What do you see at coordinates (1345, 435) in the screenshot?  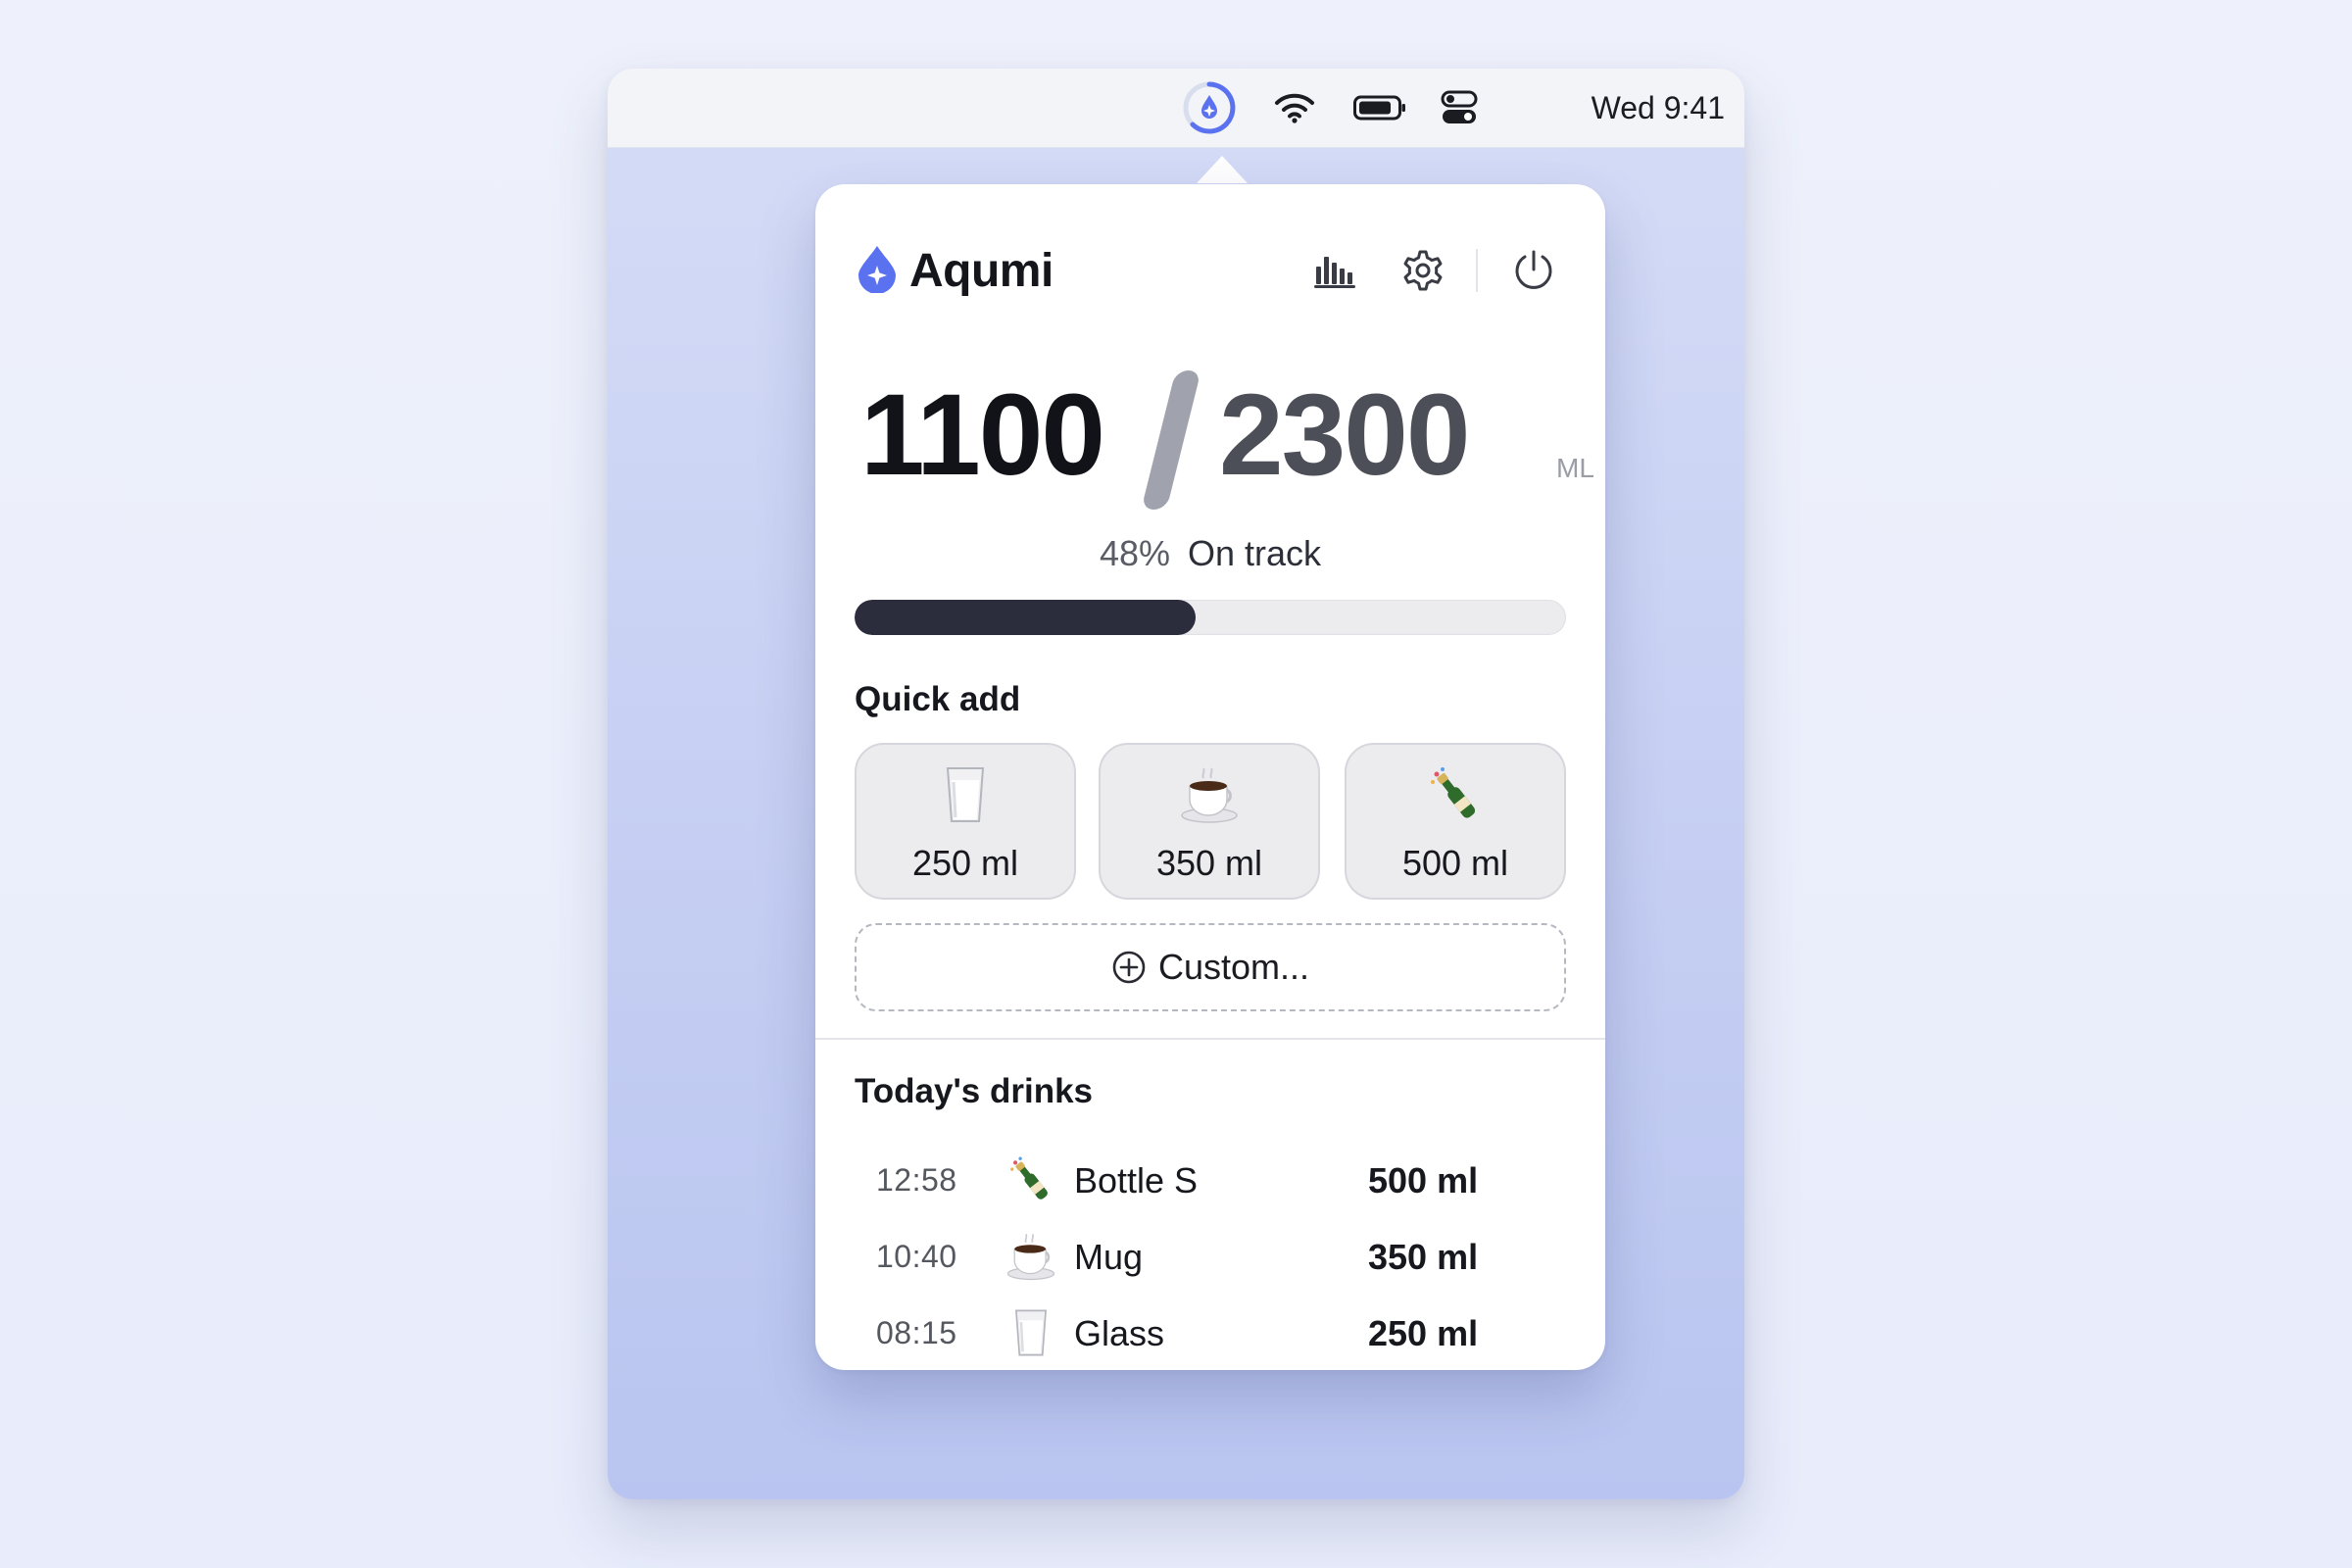 I see `daily-goal: 2300` at bounding box center [1345, 435].